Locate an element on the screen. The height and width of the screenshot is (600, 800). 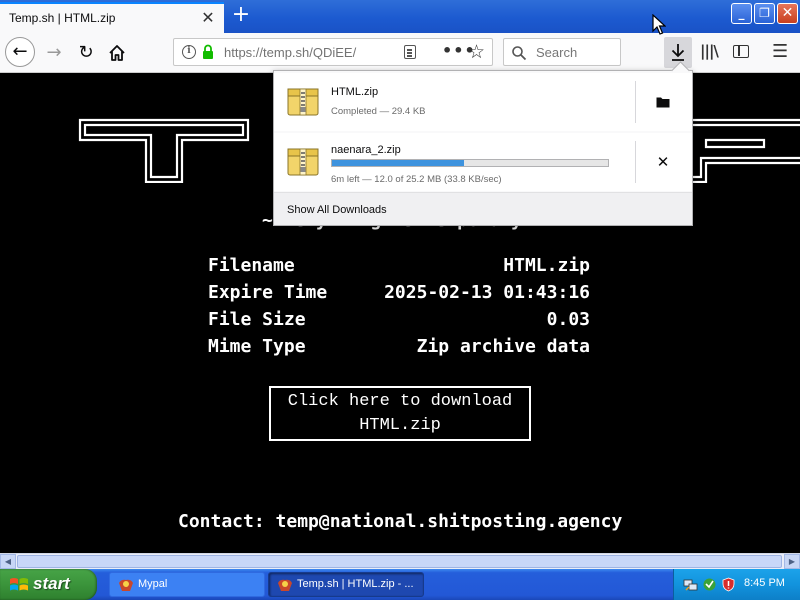
download-button-line1: Click here to download is located at coordinates (400, 401).